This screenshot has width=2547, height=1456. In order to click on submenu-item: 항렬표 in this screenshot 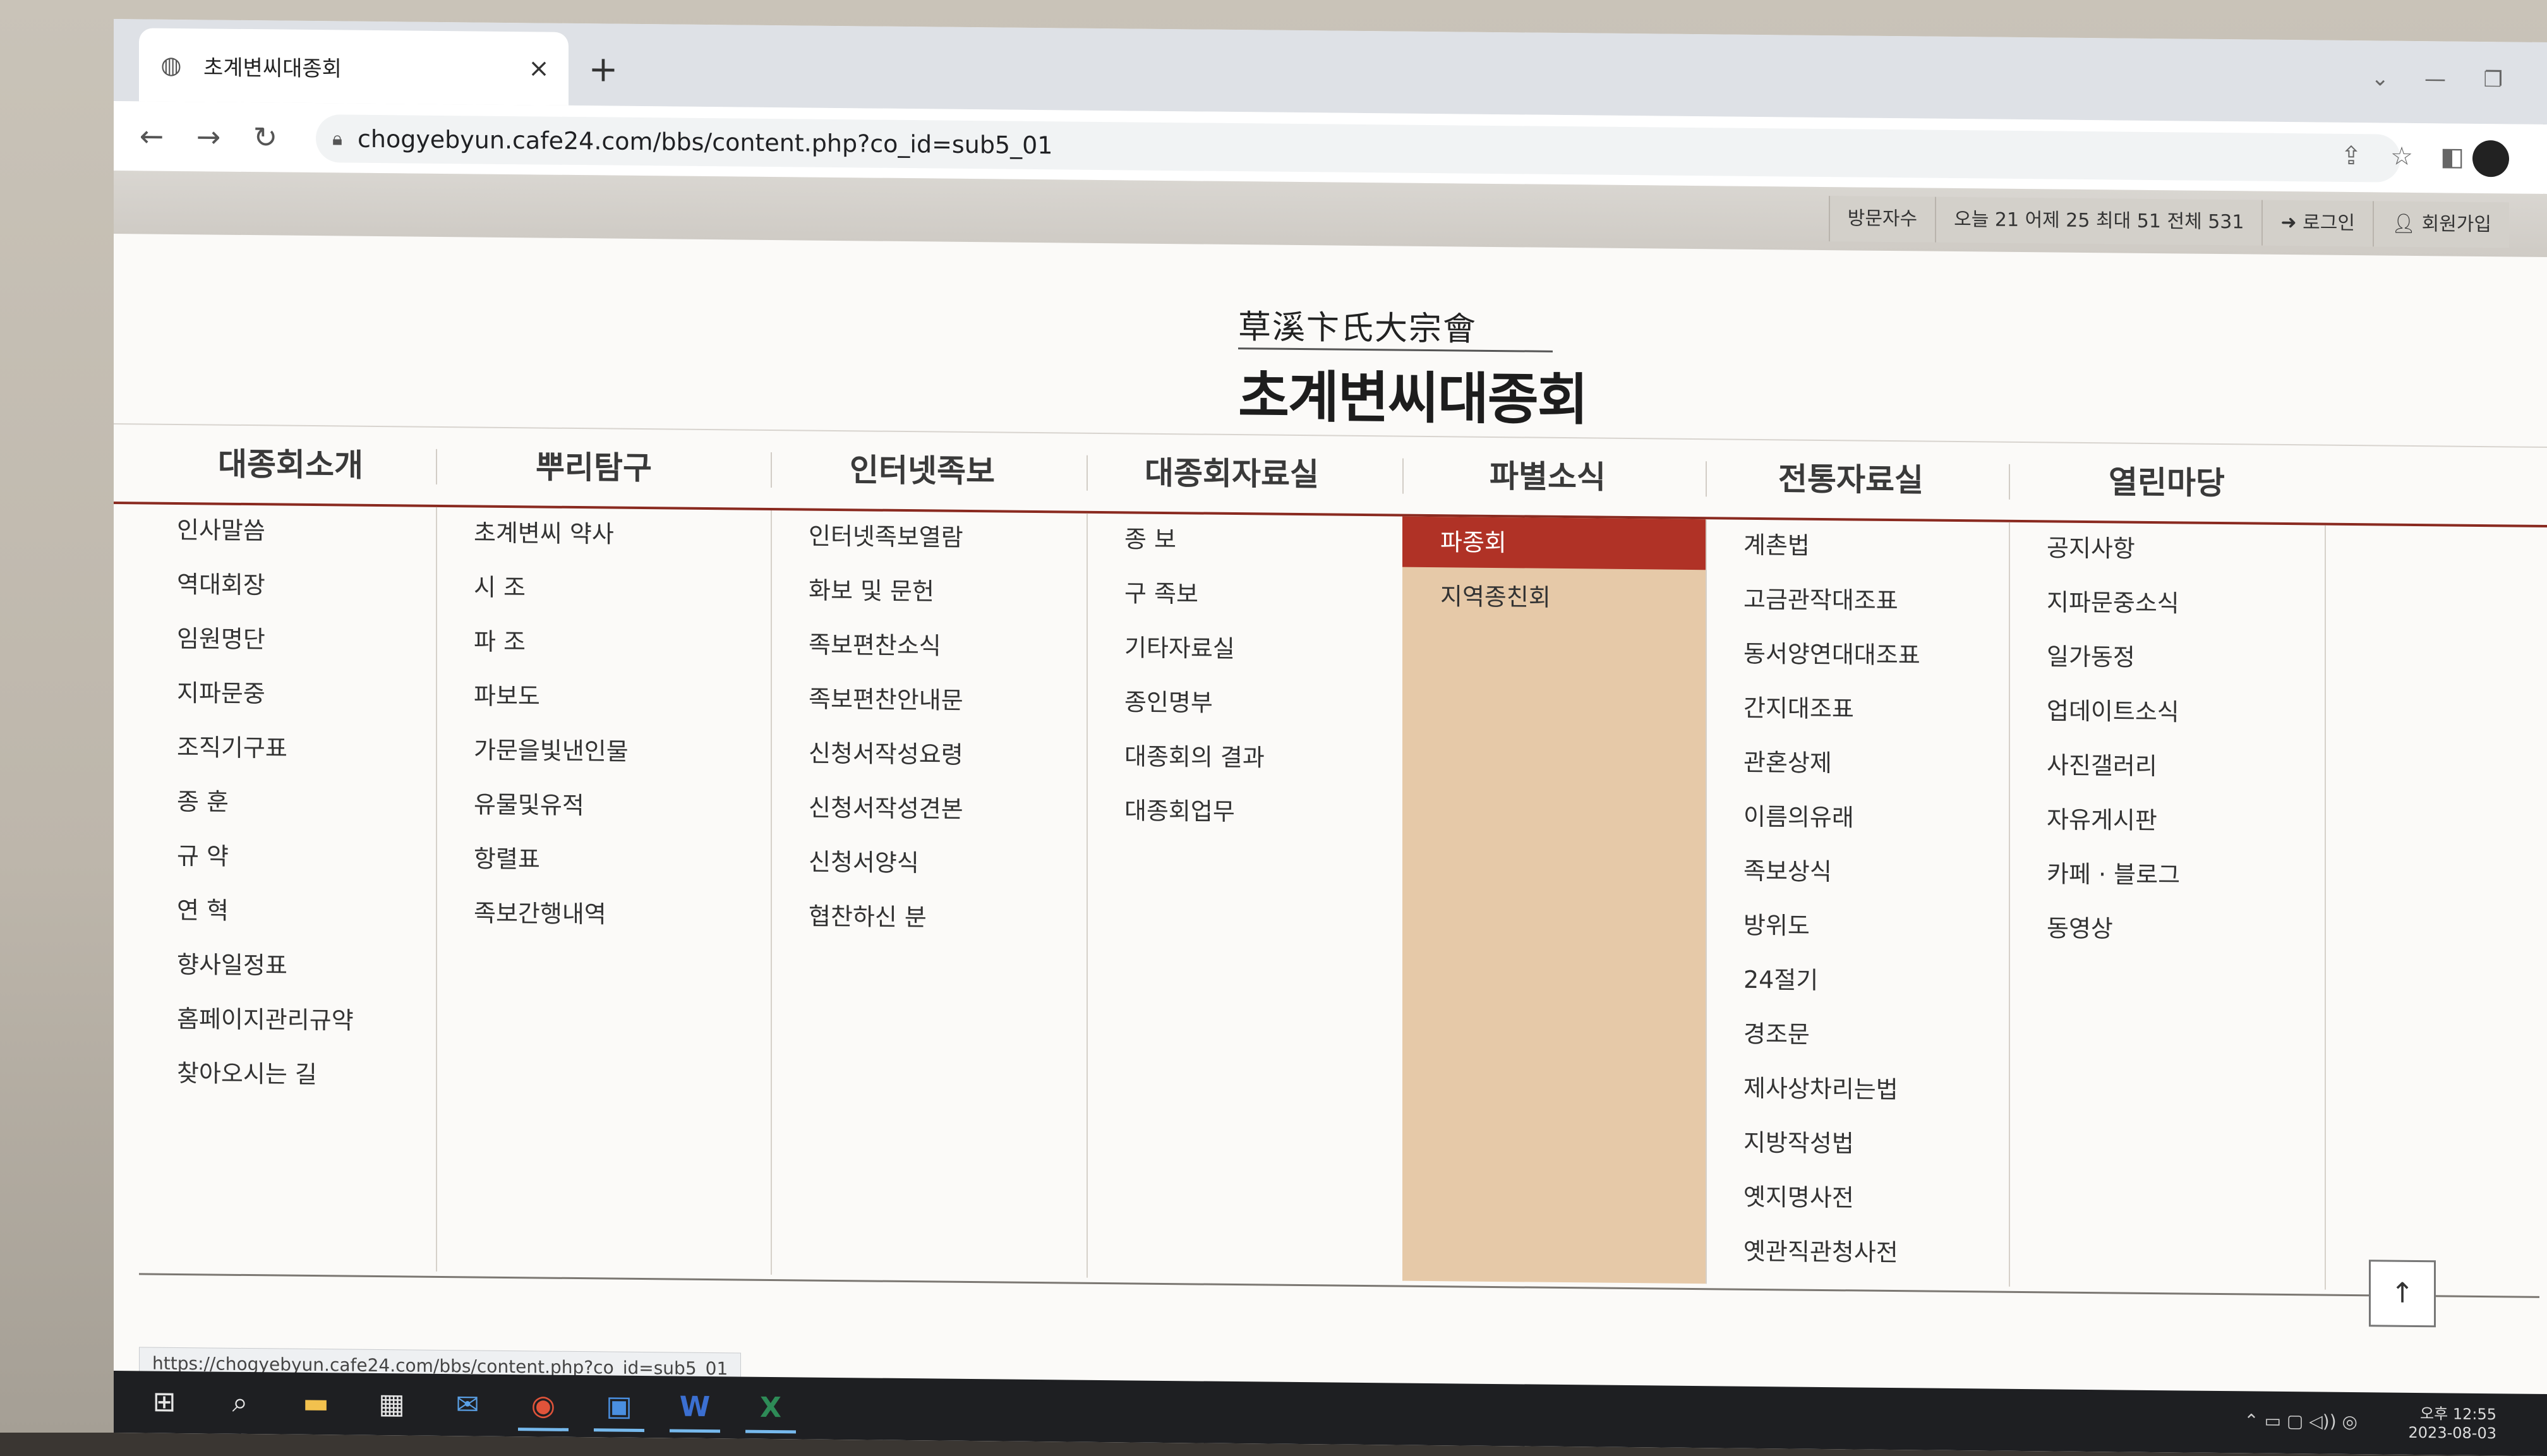, I will do `click(603, 860)`.